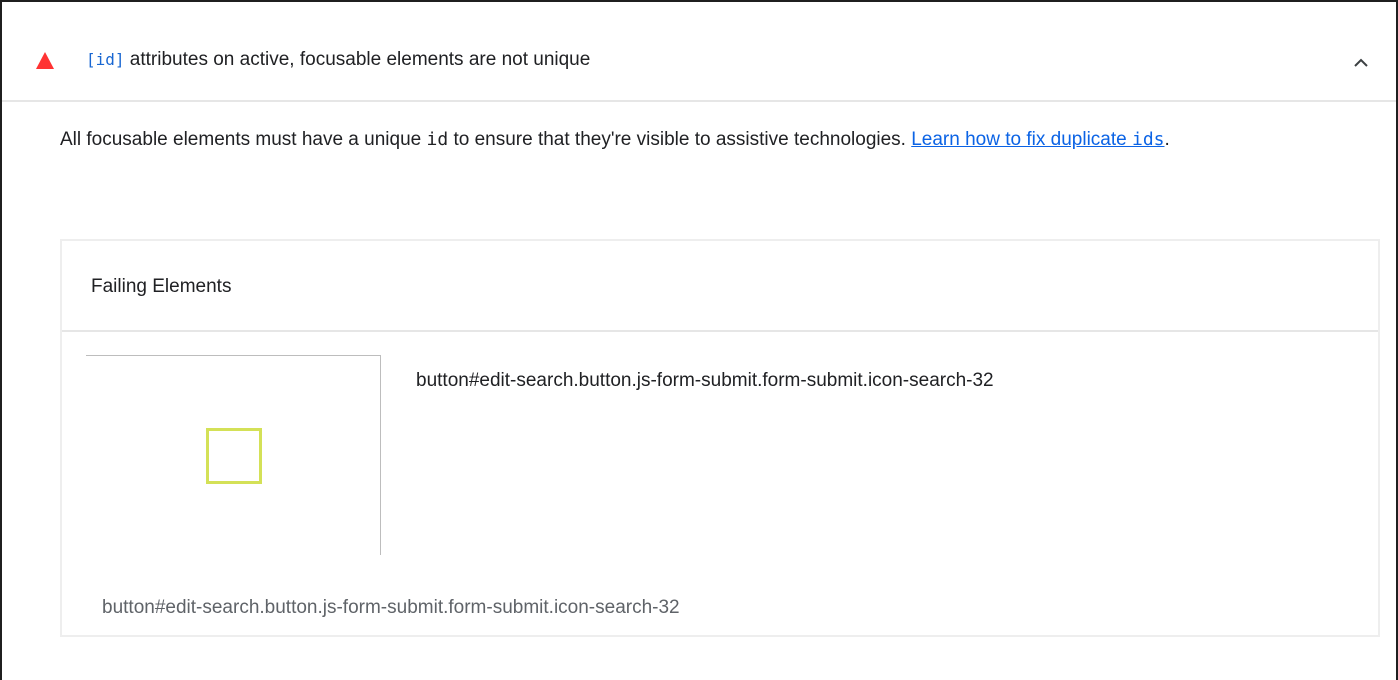  I want to click on chevron-up-icon, so click(1361, 63).